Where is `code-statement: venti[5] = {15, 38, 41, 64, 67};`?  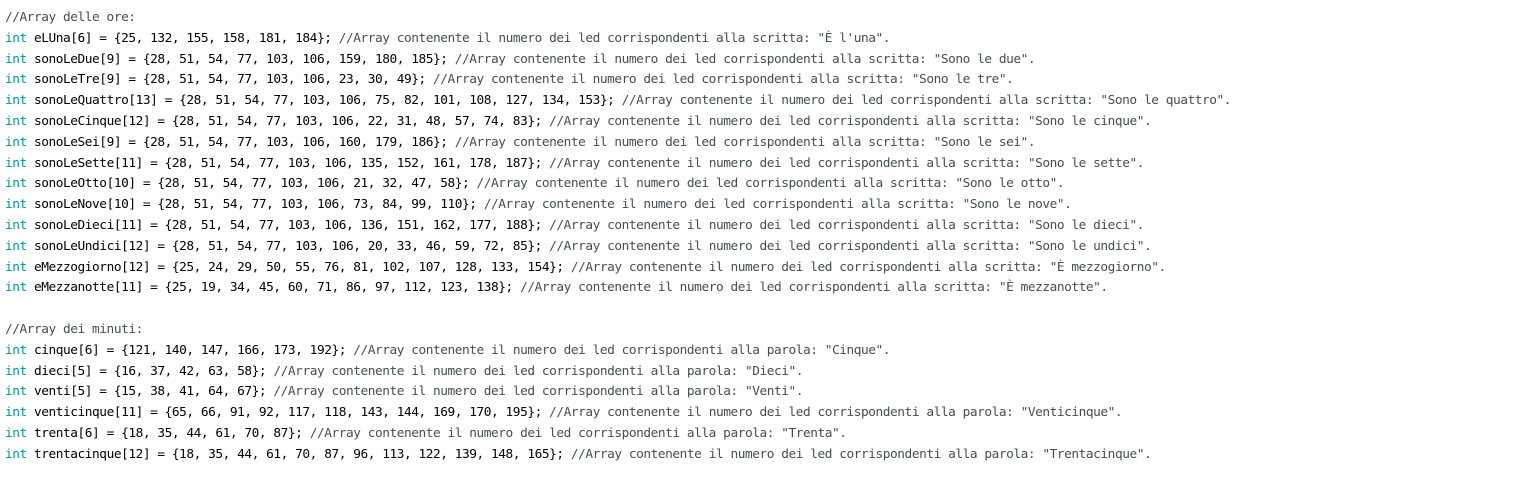
code-statement: venti[5] = {15, 38, 41, 64, 67}; is located at coordinates (150, 392).